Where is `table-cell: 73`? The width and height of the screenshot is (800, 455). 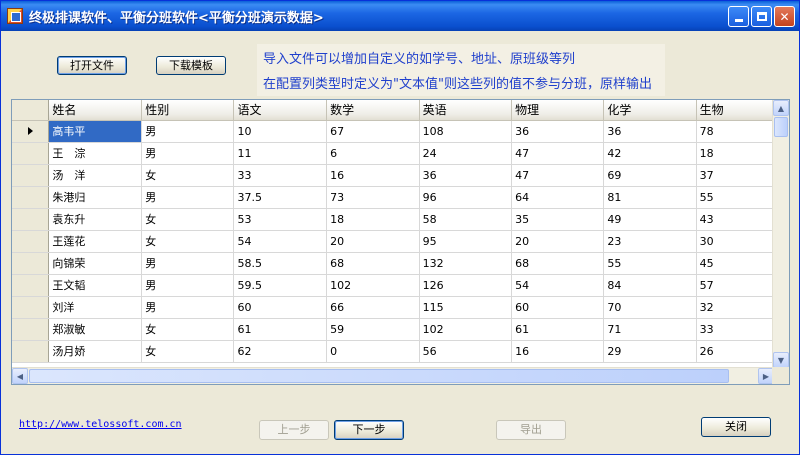
table-cell: 73 is located at coordinates (373, 197).